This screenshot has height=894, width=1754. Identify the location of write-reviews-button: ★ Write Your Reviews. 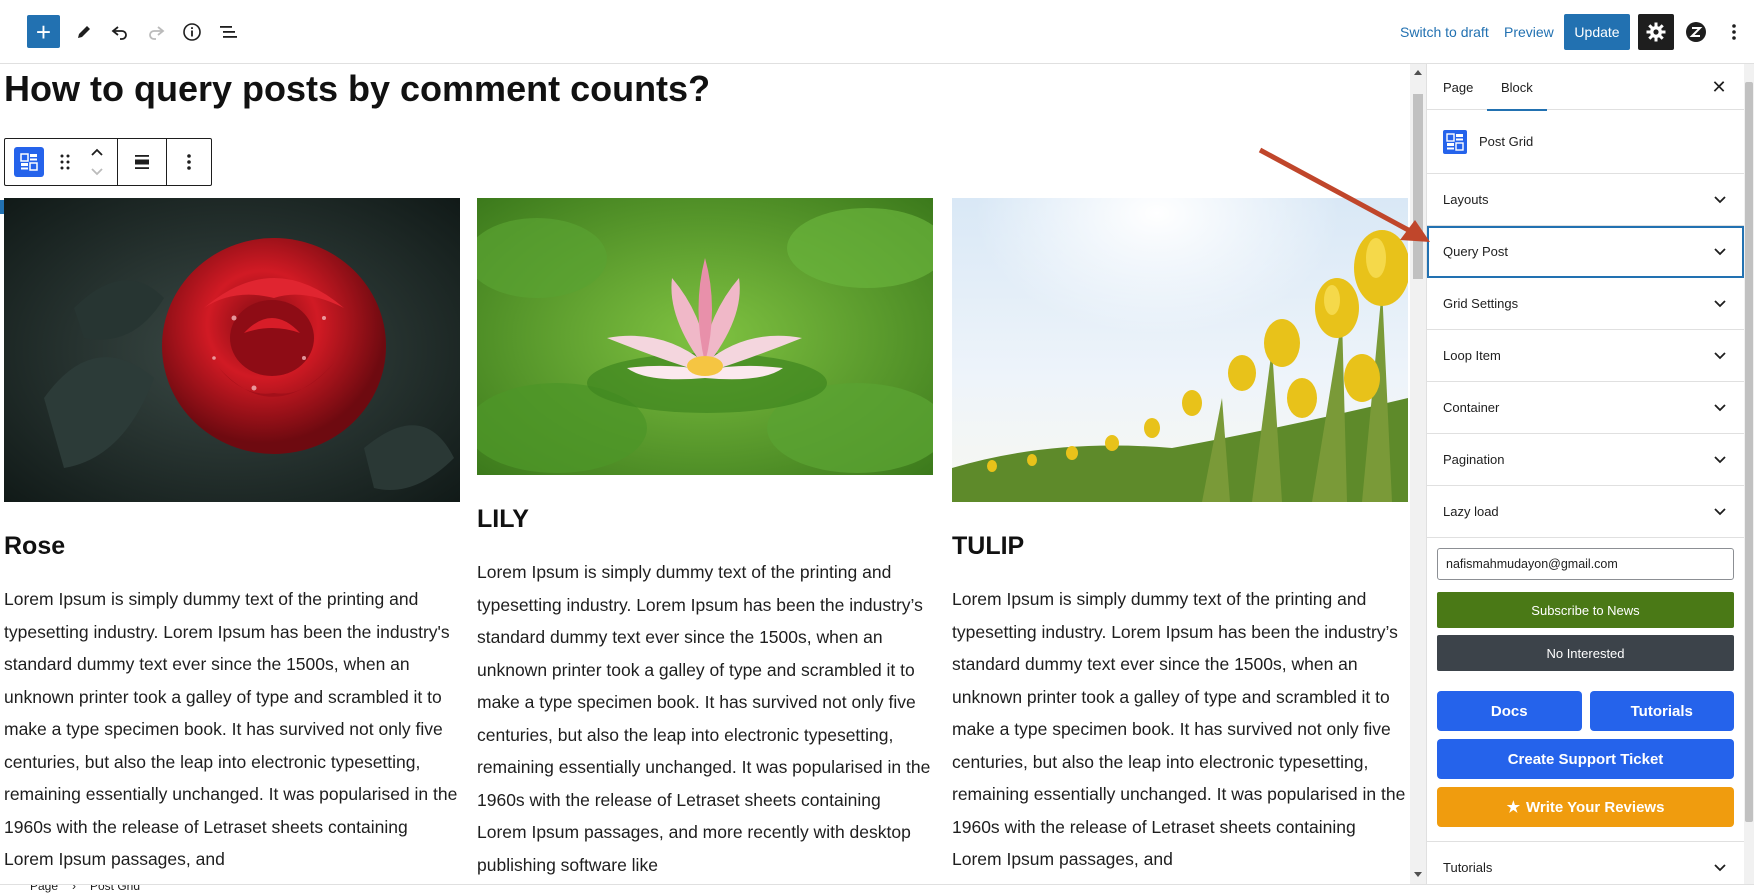
(1585, 807).